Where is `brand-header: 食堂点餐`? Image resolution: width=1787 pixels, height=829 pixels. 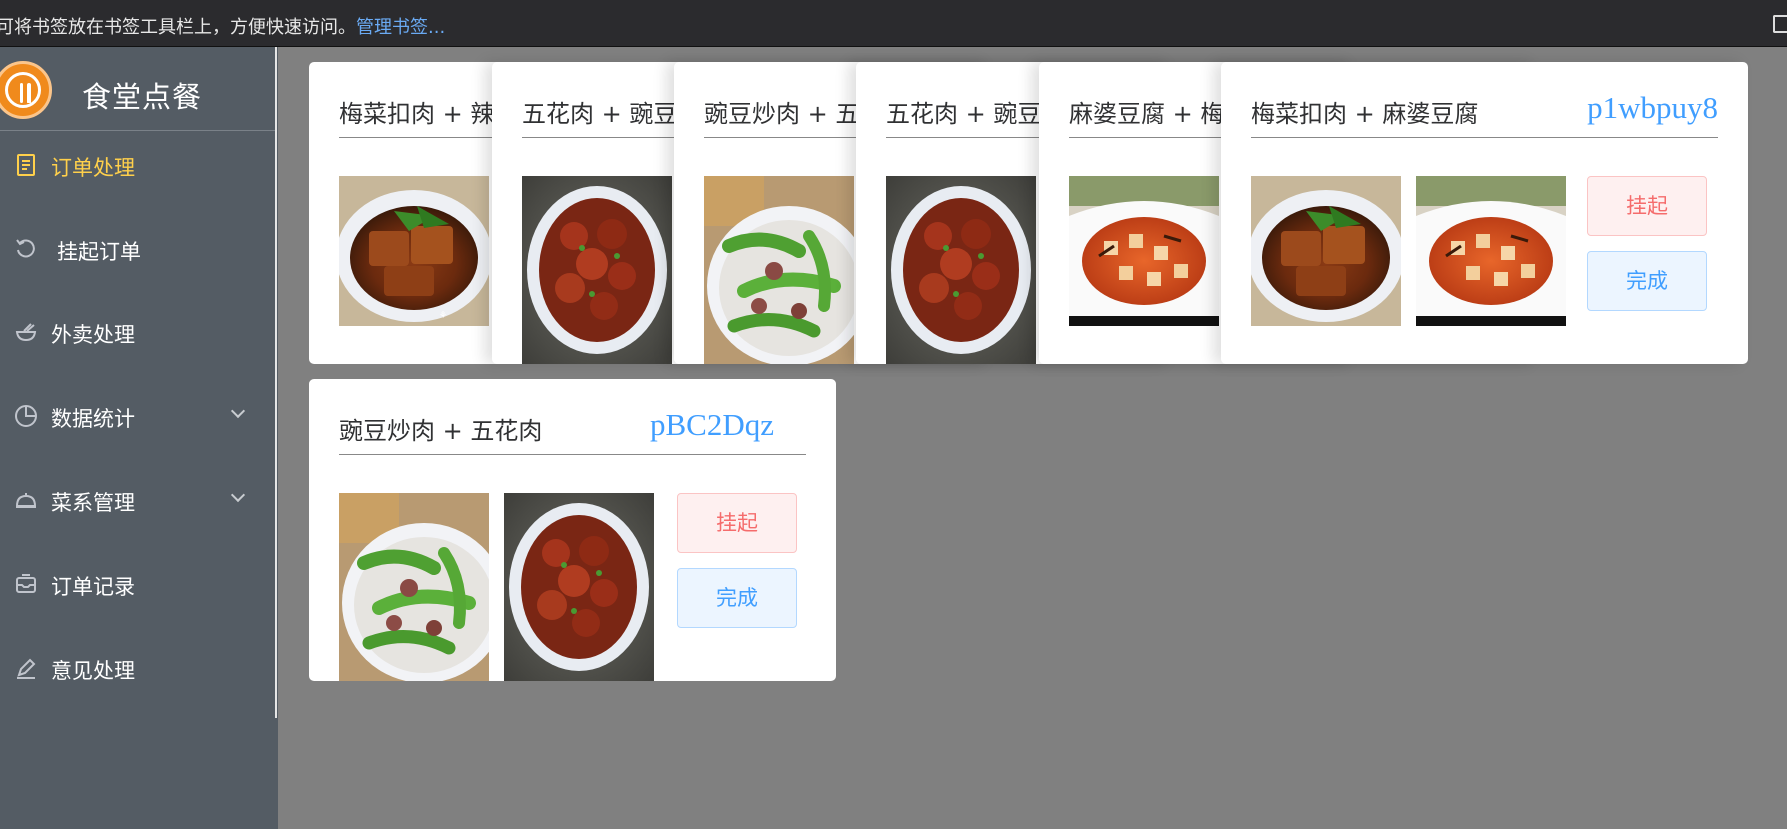 brand-header: 食堂点餐 is located at coordinates (138, 89).